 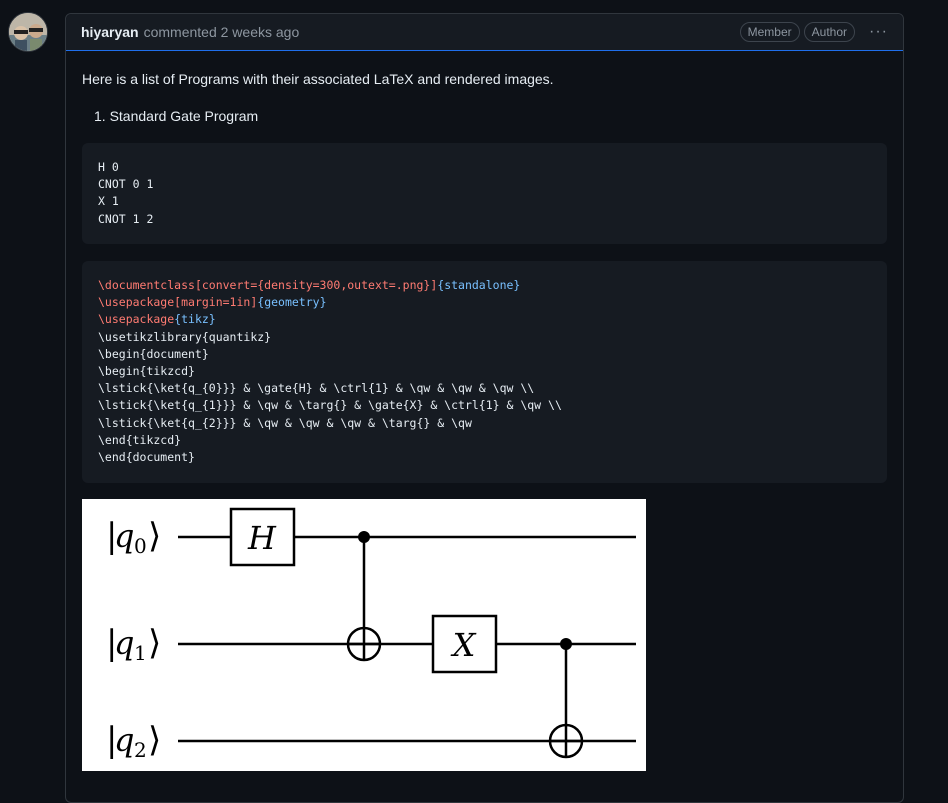 What do you see at coordinates (146, 371) in the screenshot?
I see `code-line: \begin{tikzcd}` at bounding box center [146, 371].